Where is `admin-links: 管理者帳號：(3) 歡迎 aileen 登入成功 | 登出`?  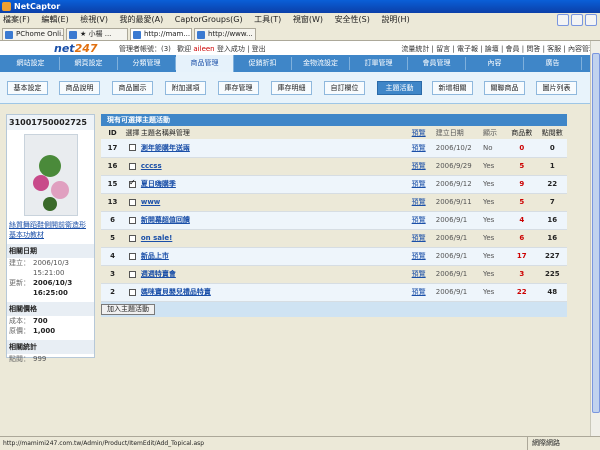
admin-links: 管理者帳號：(3) 歡迎 aileen 登入成功 | 登出 is located at coordinates (192, 49).